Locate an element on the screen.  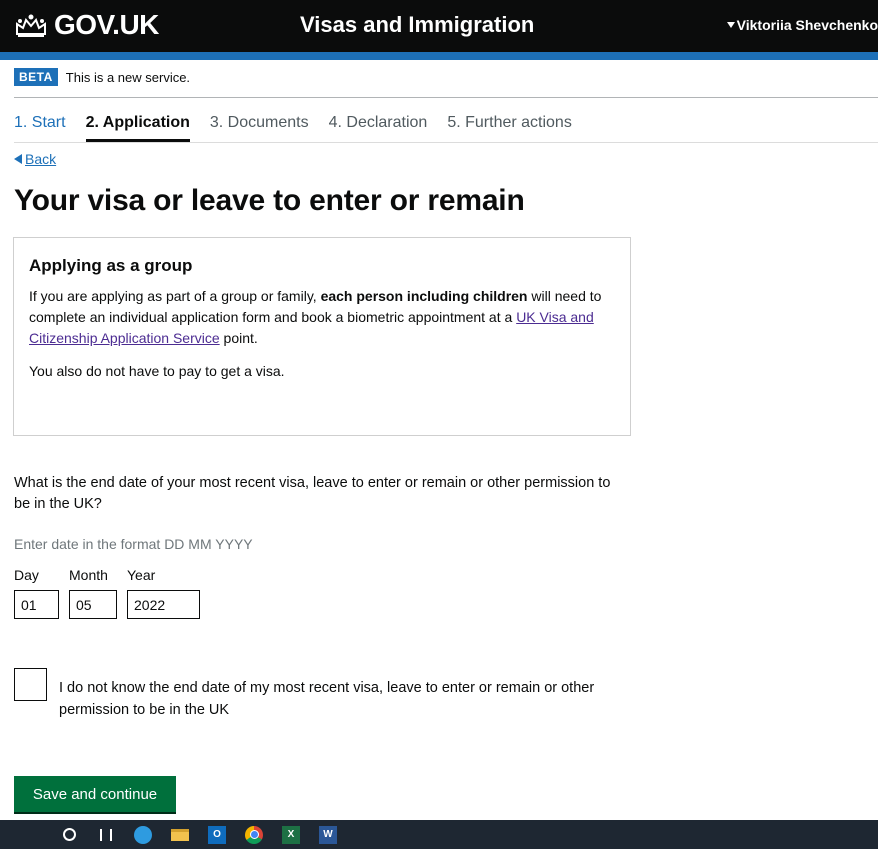
govuk-logo: GOV.UK is located at coordinates (86, 25).